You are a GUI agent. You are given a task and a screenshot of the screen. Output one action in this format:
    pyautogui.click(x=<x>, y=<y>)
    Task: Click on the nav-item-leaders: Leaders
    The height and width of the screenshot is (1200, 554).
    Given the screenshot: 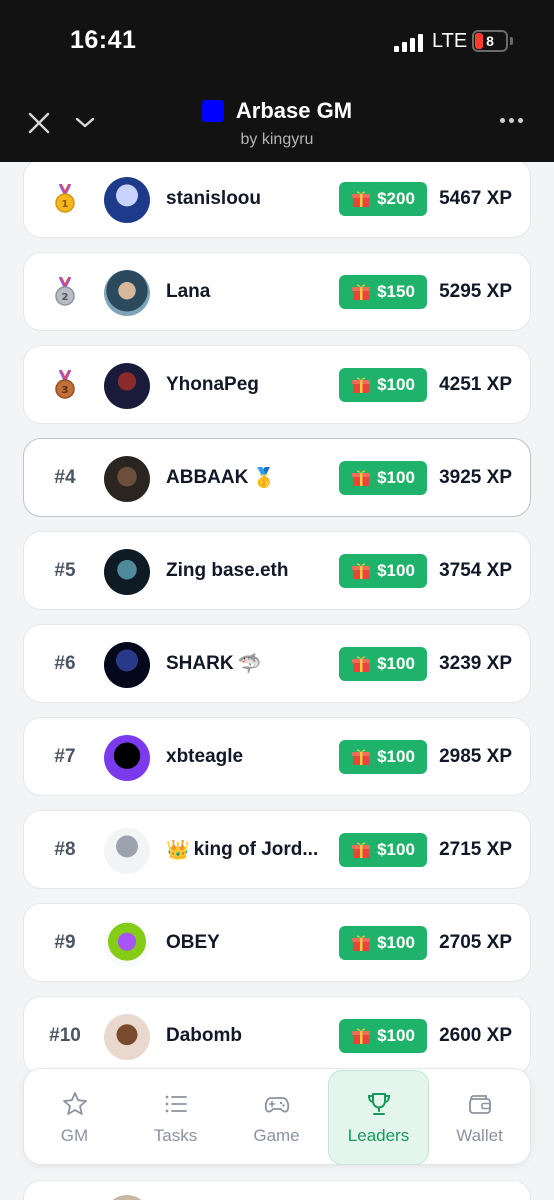 What is the action you would take?
    pyautogui.click(x=378, y=1117)
    